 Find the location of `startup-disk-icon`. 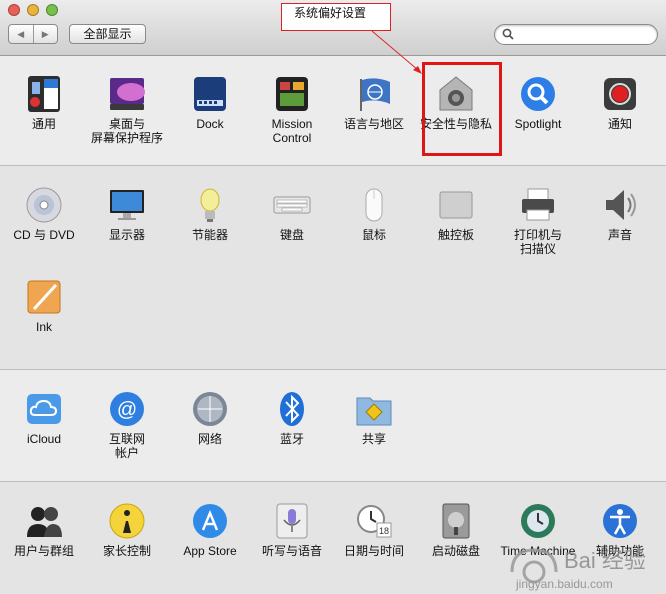

startup-disk-icon is located at coordinates (456, 521).